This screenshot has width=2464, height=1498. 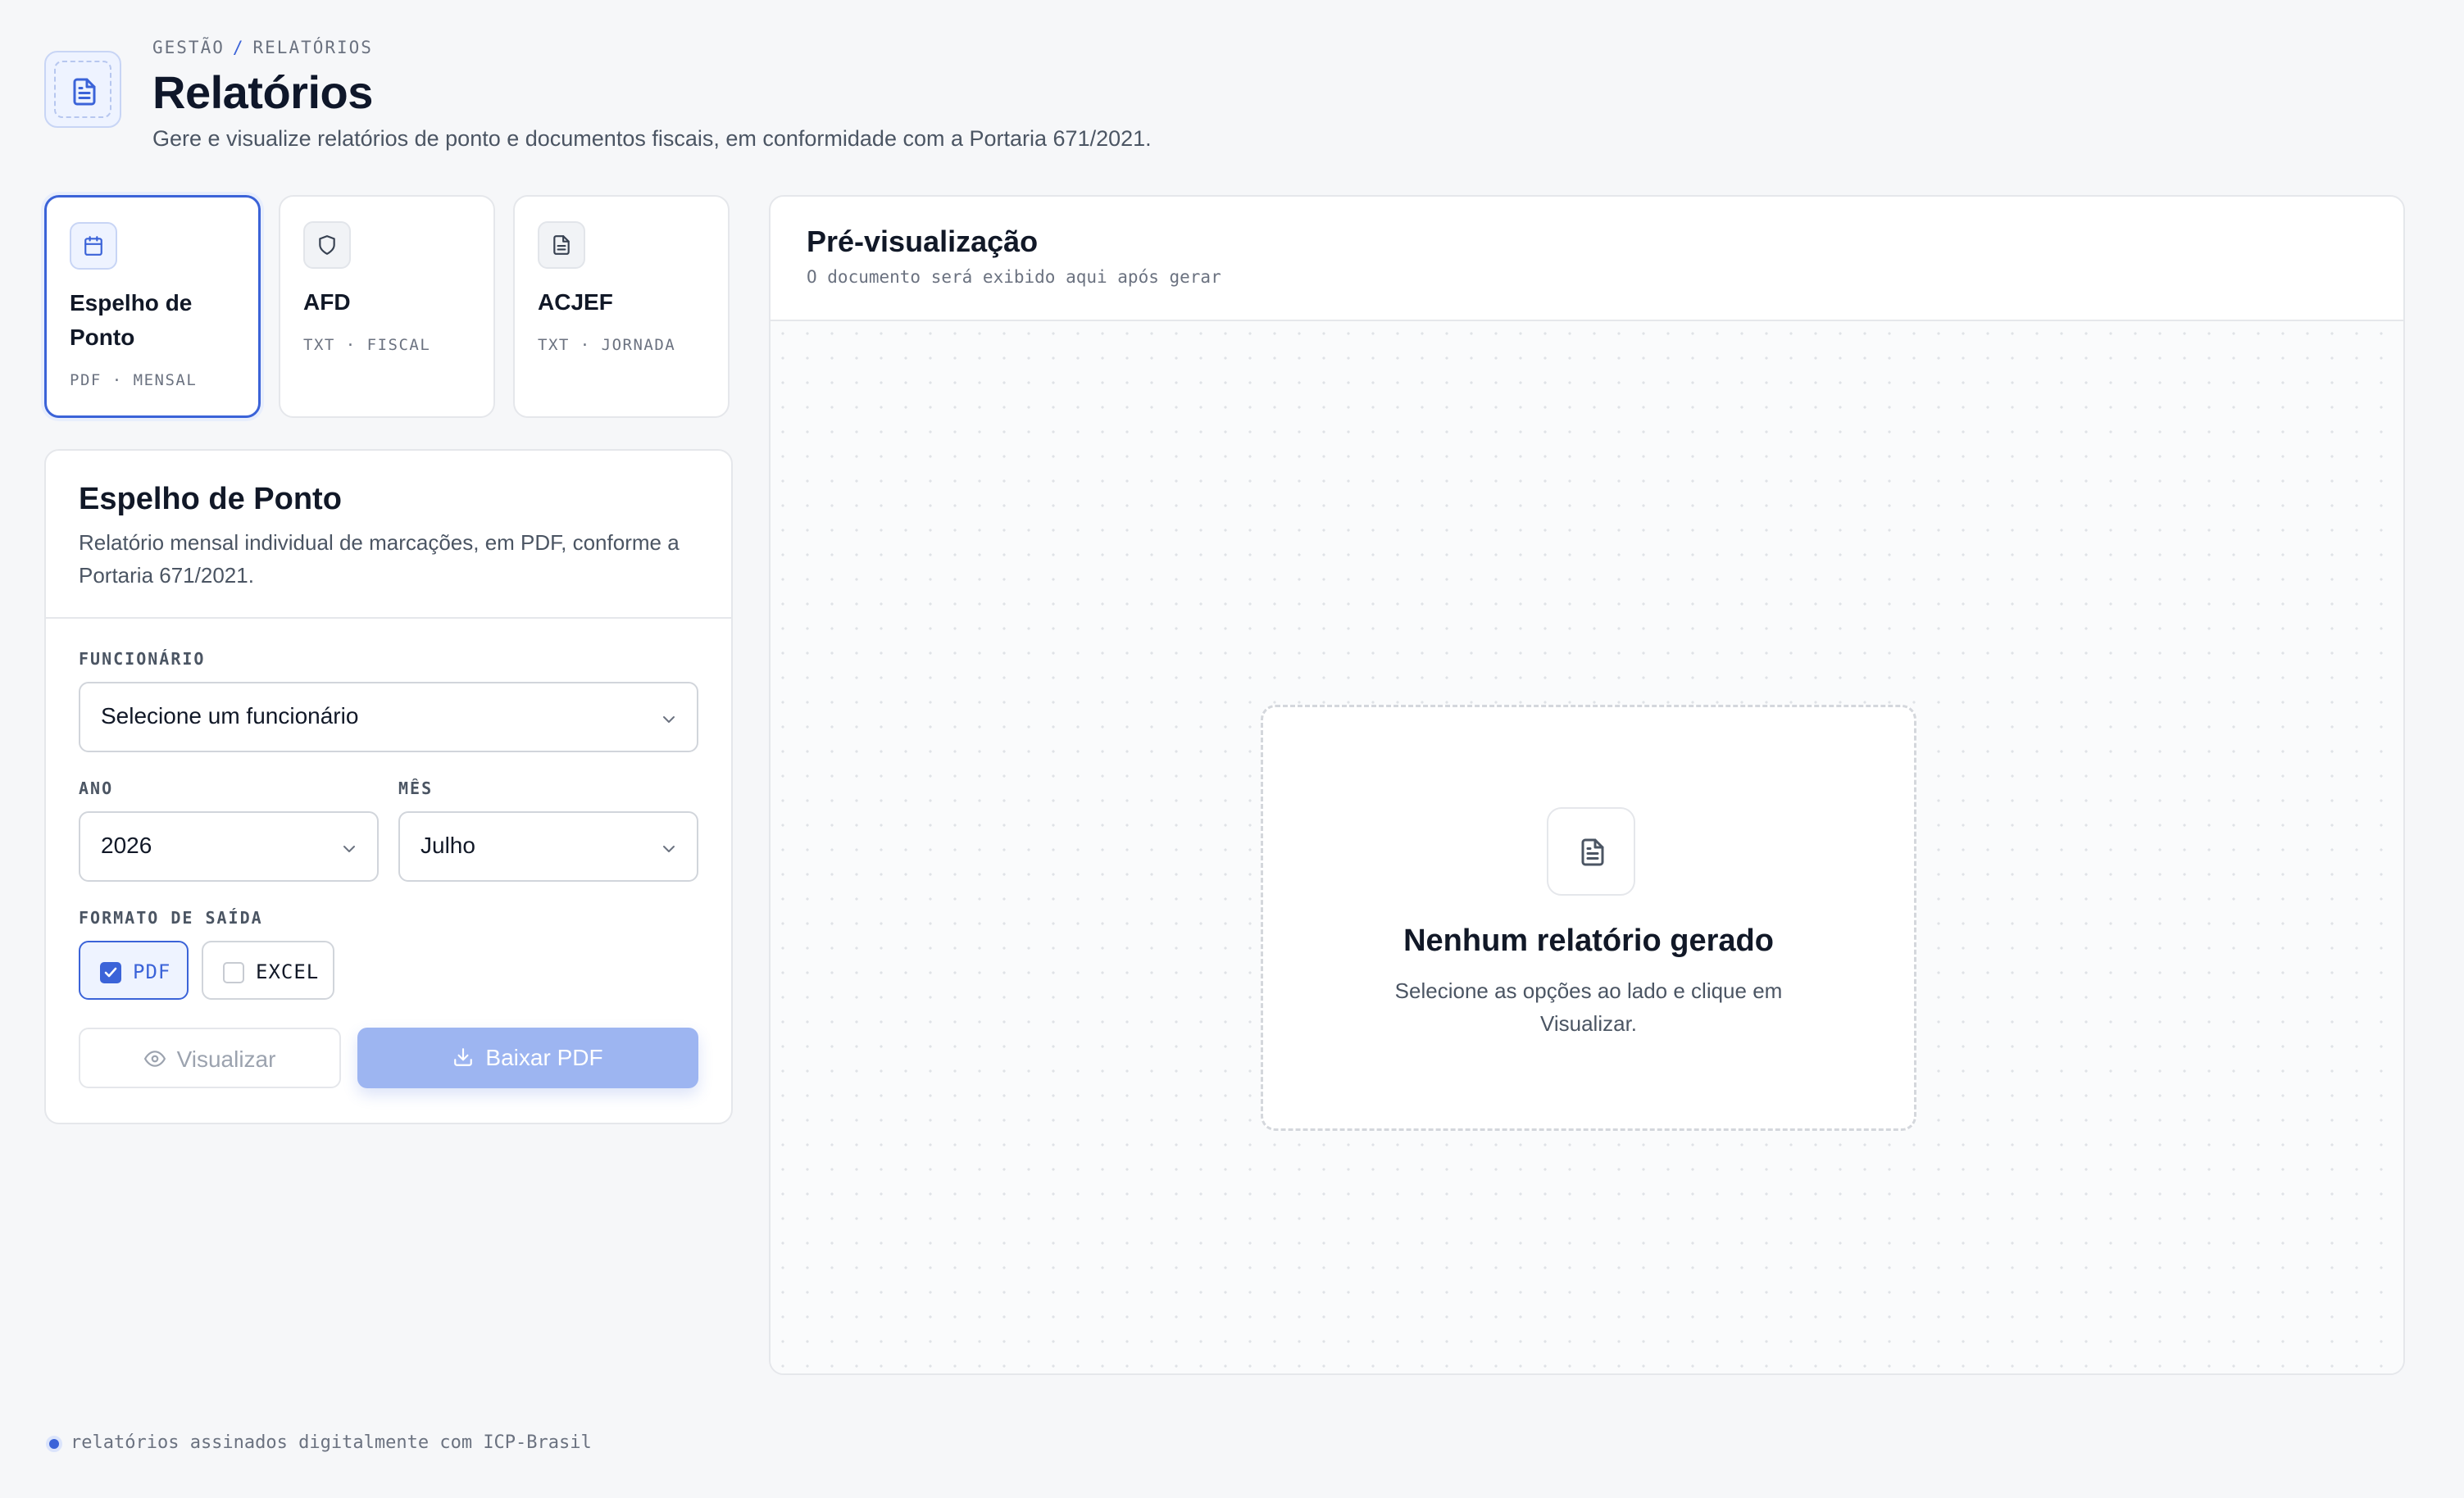 What do you see at coordinates (230, 716) in the screenshot?
I see `employee-select-value: Selecione um funcionário` at bounding box center [230, 716].